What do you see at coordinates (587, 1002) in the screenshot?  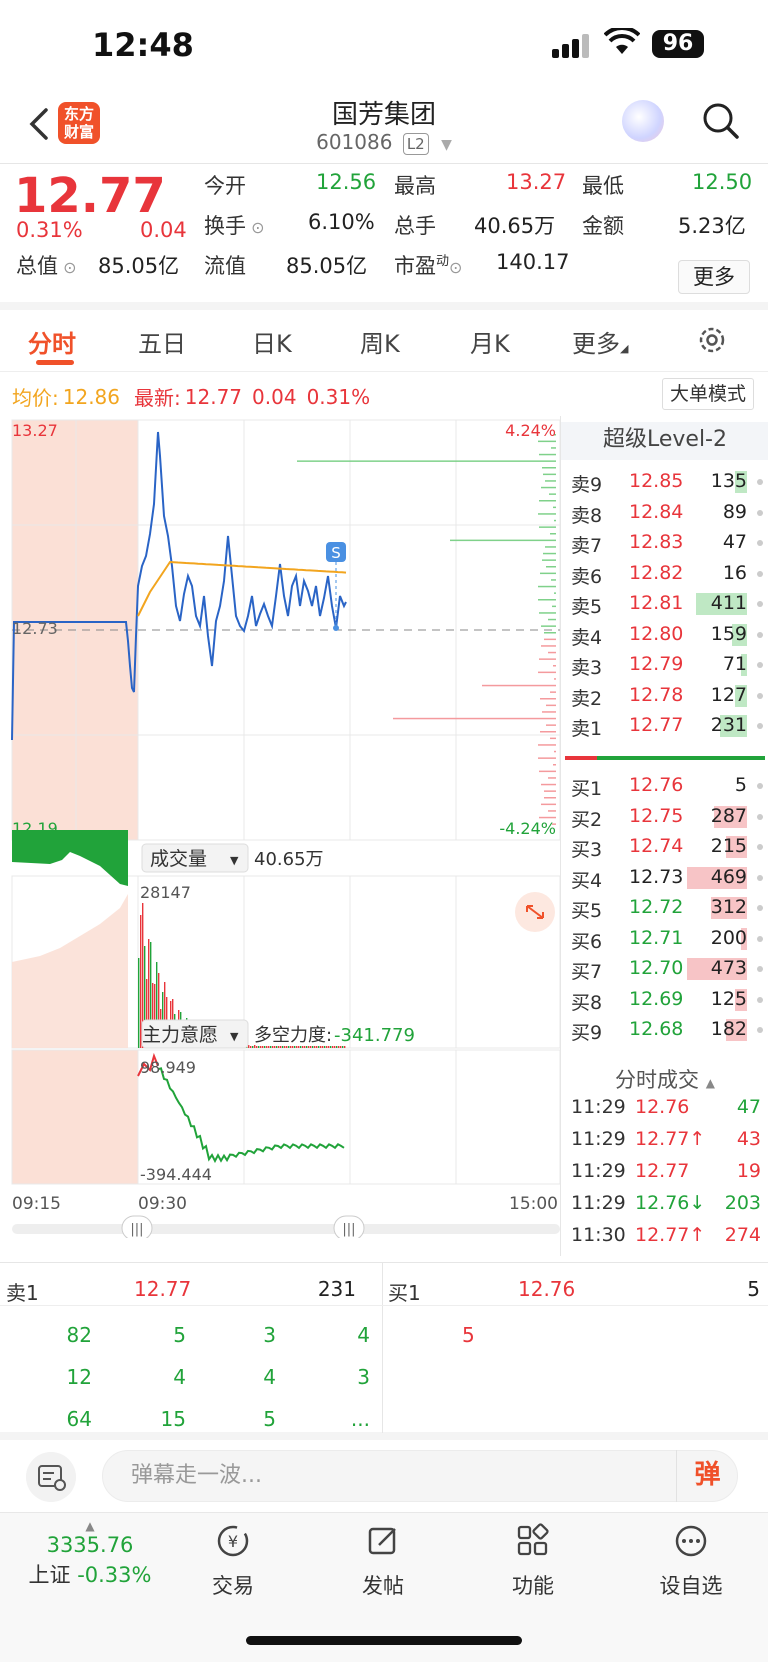 I see `bid-label: 买8` at bounding box center [587, 1002].